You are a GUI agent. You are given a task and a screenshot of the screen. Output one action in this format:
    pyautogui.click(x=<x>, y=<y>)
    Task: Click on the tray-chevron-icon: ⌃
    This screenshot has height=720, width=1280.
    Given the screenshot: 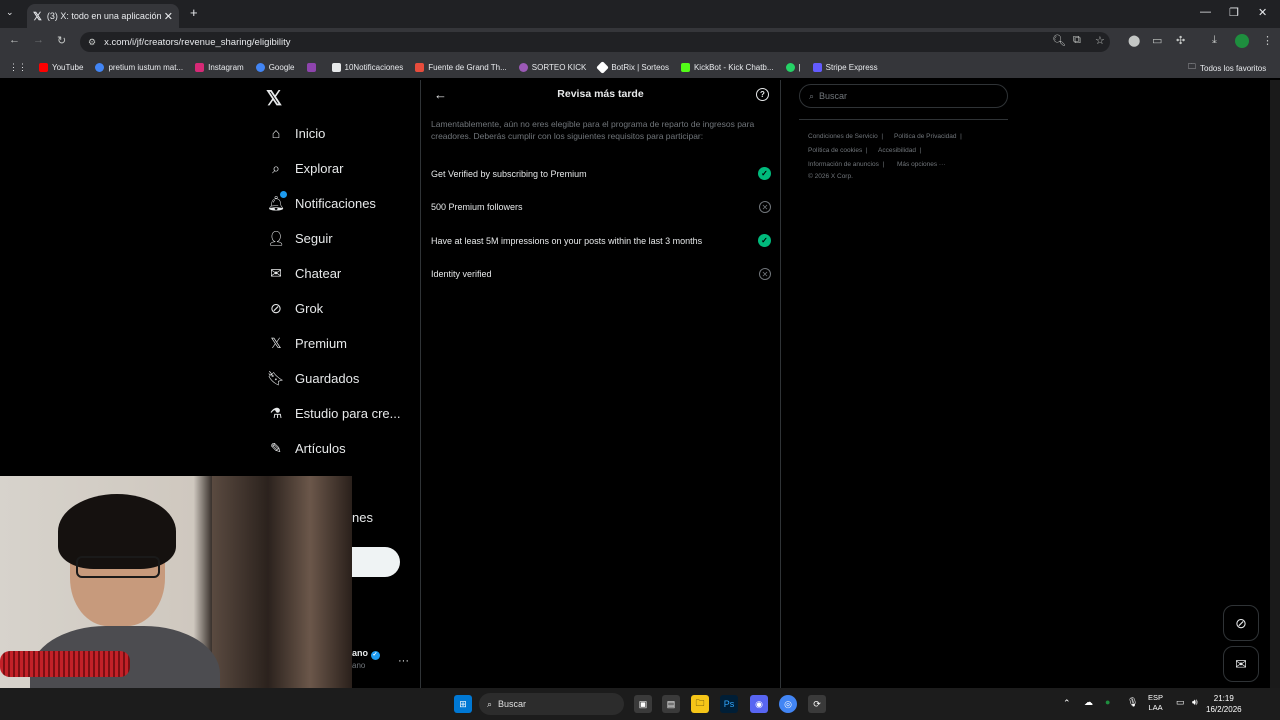 What is the action you would take?
    pyautogui.click(x=1067, y=703)
    